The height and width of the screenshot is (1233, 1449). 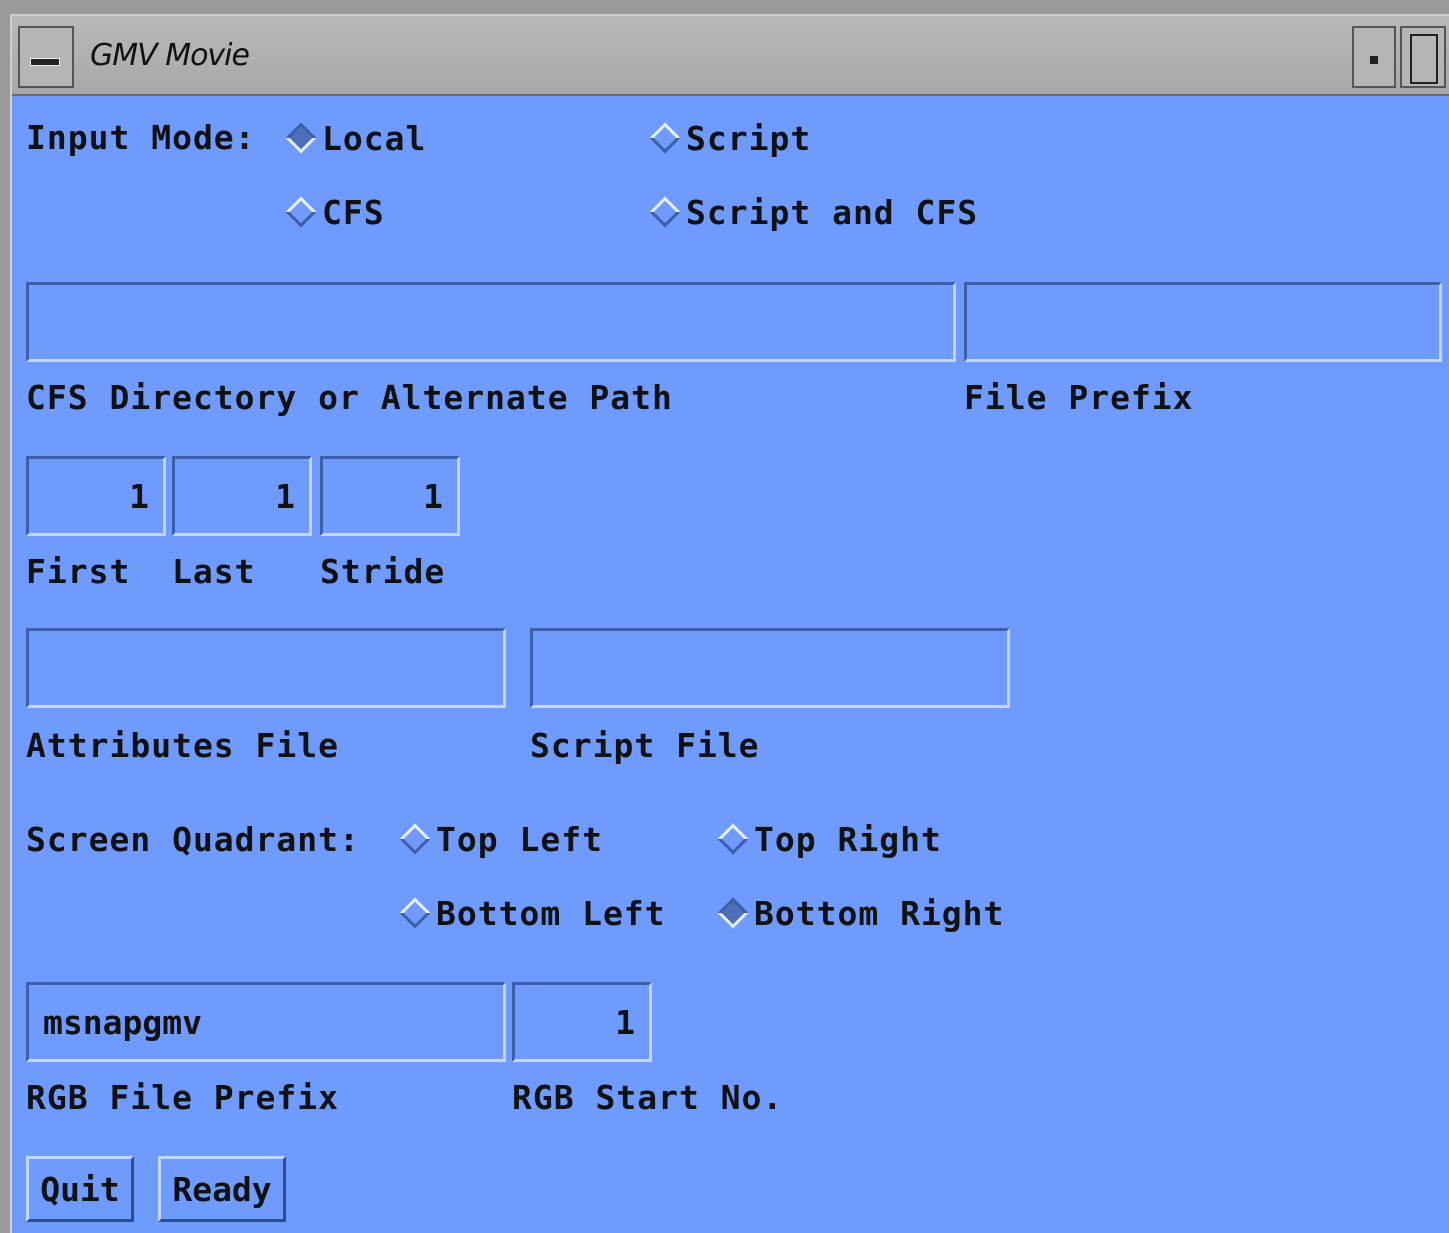 What do you see at coordinates (45, 62) in the screenshot?
I see `window-menu-icon` at bounding box center [45, 62].